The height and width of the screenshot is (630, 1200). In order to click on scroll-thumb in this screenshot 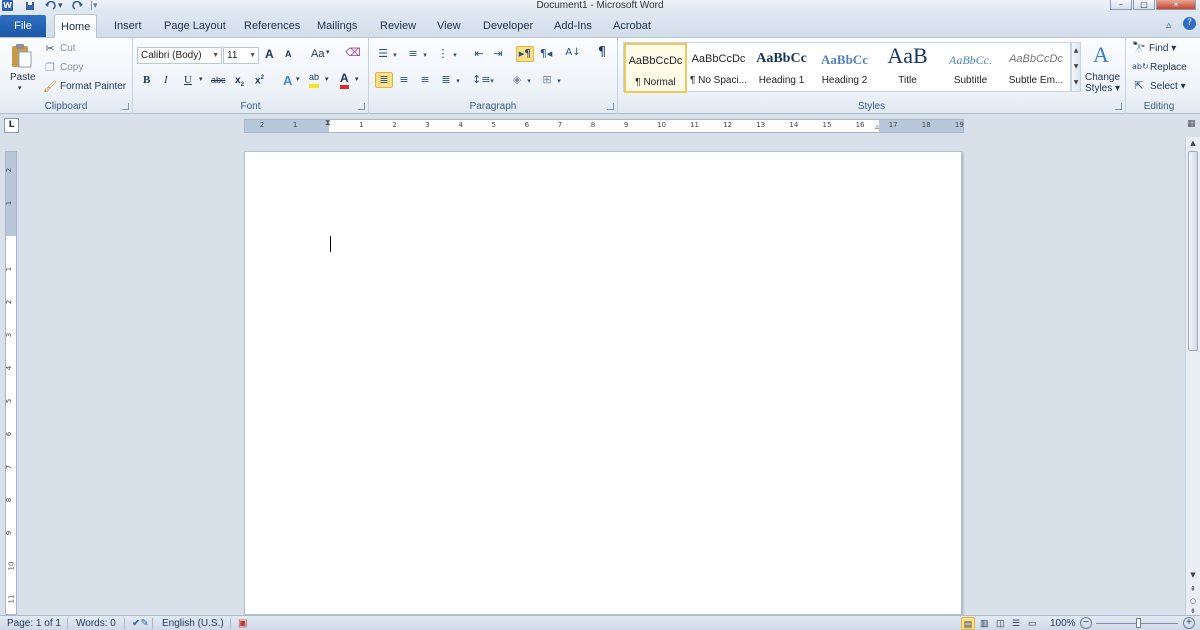, I will do `click(1193, 251)`.